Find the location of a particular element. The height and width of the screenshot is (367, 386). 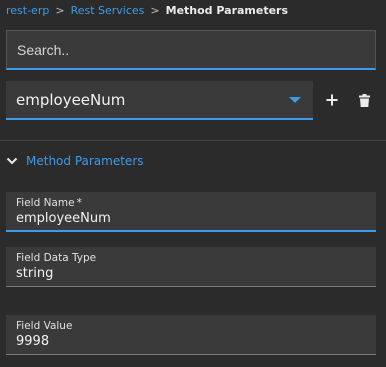

chevron-down-icon is located at coordinates (12, 161).